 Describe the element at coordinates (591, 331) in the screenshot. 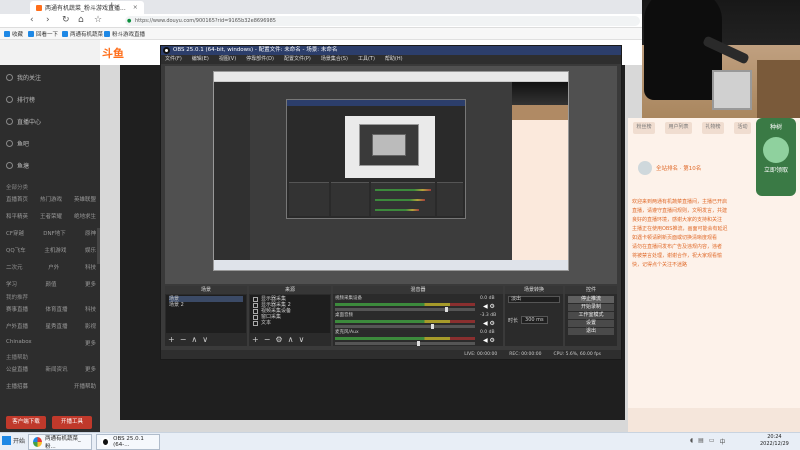

I see `exit-button: 退出` at that location.